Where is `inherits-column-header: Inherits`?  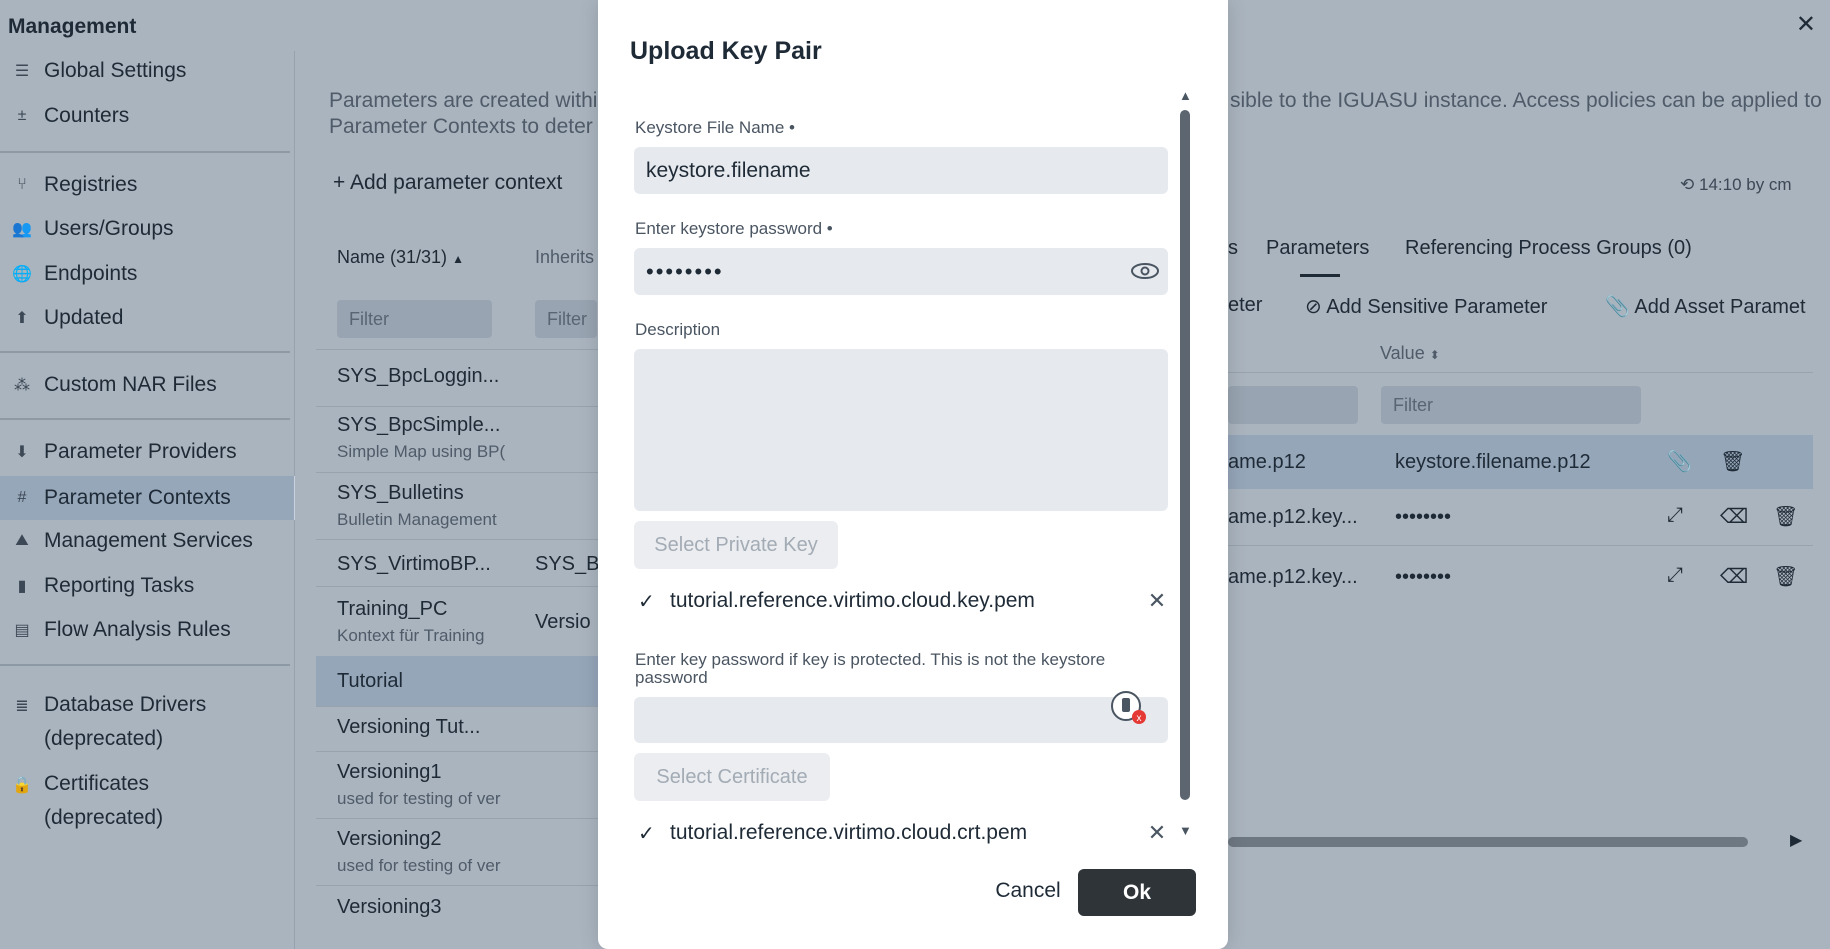 inherits-column-header: Inherits is located at coordinates (564, 257).